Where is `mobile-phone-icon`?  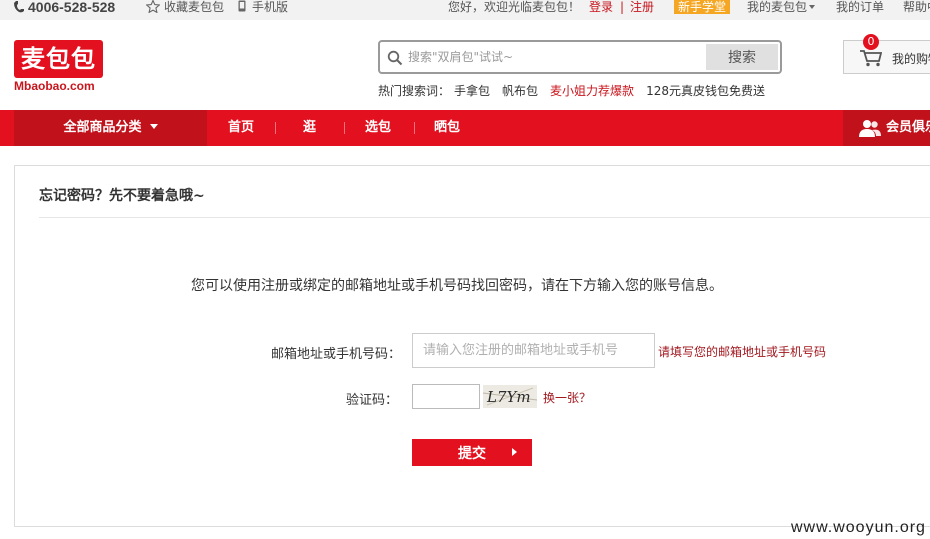
mobile-phone-icon is located at coordinates (242, 6).